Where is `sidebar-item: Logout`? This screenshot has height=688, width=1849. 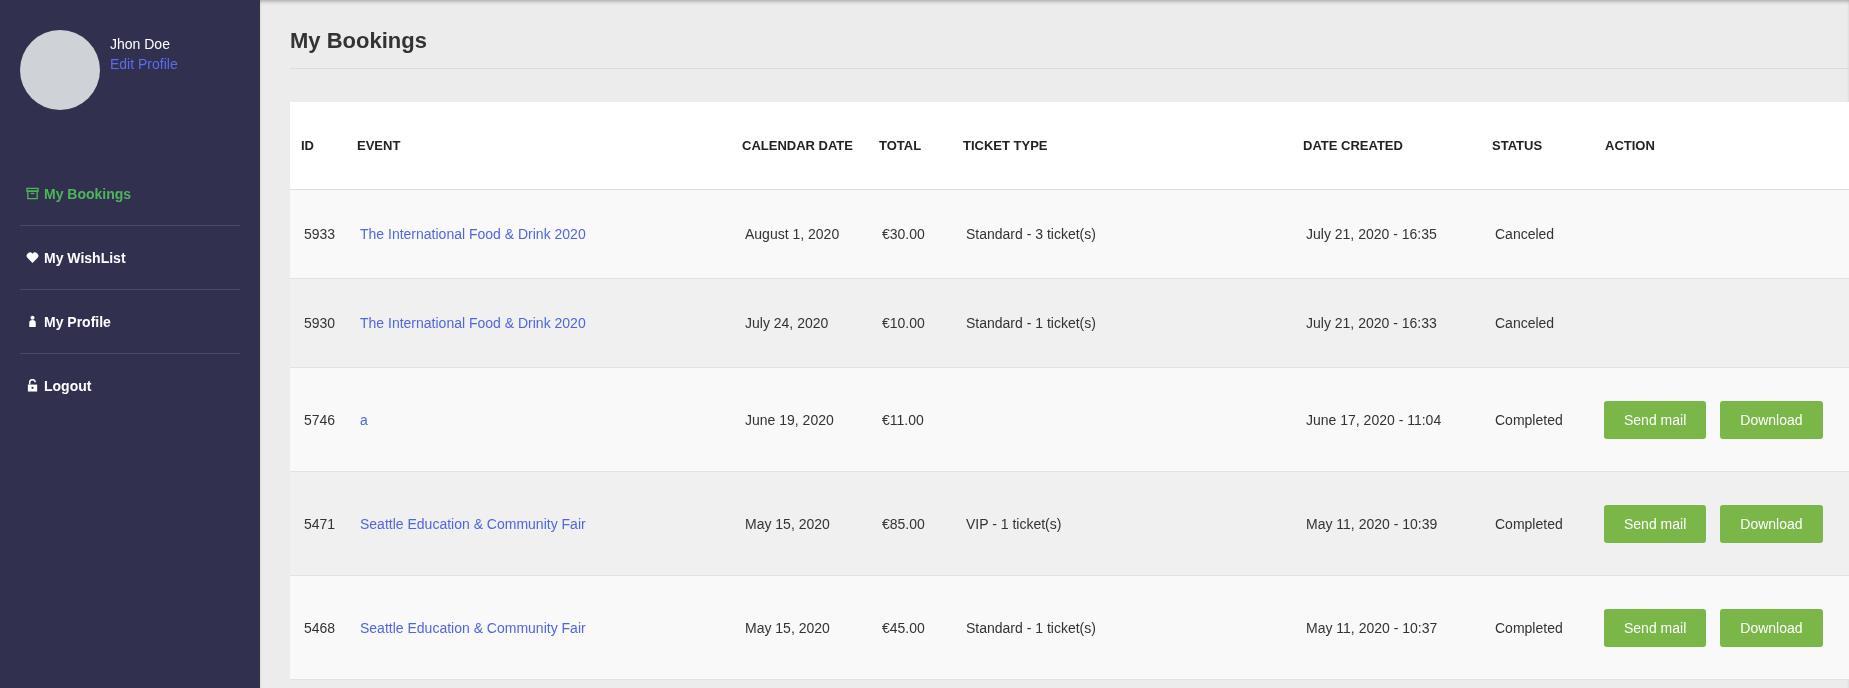
sidebar-item: Logout is located at coordinates (130, 385).